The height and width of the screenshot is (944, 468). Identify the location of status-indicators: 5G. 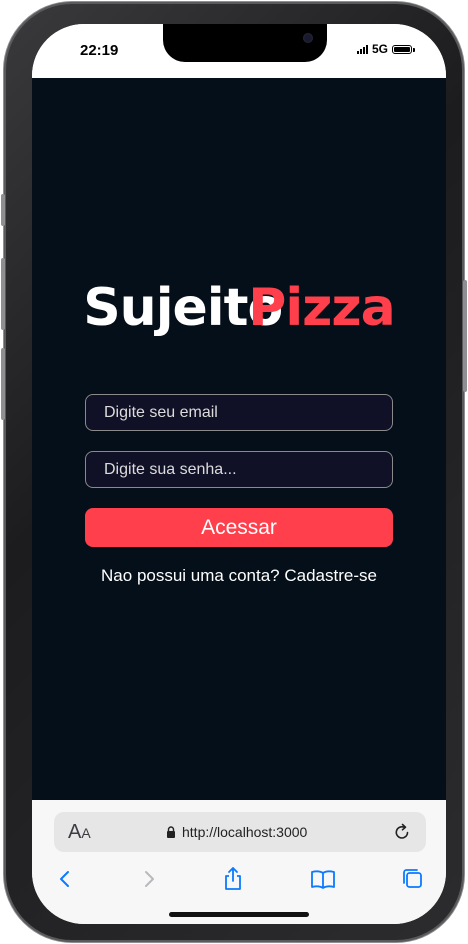
(385, 49).